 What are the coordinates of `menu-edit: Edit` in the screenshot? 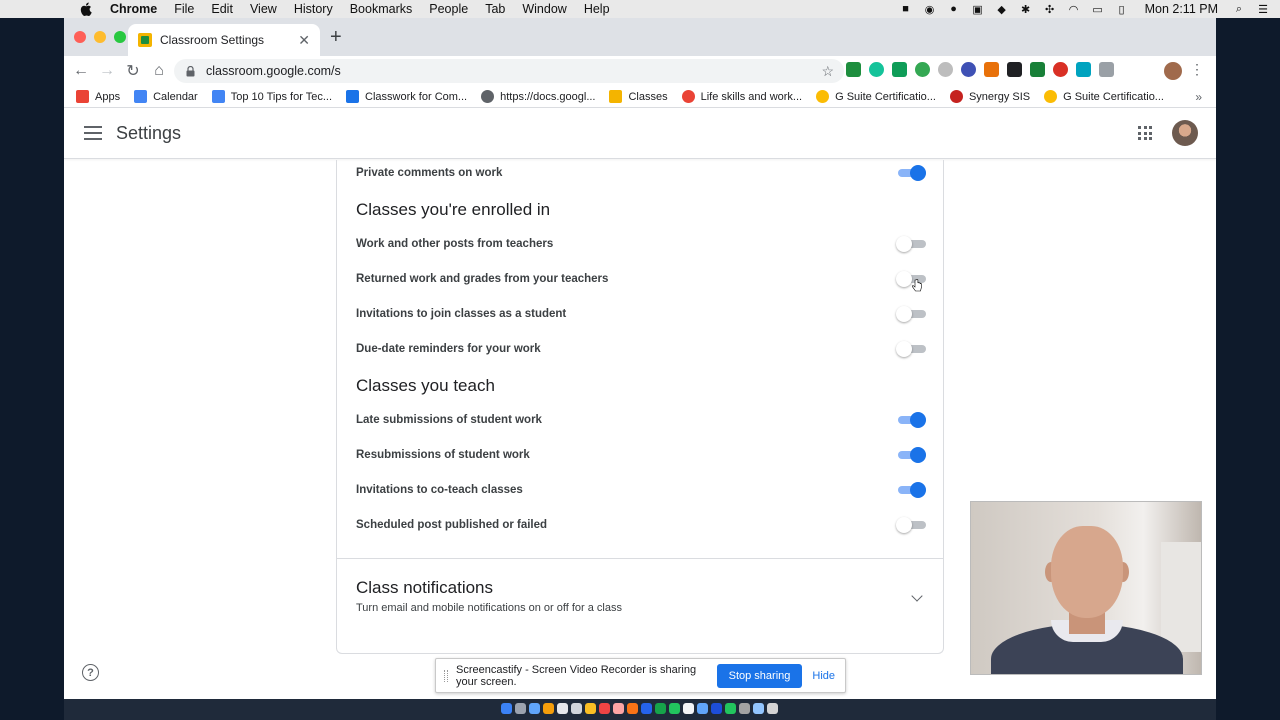 It's located at (222, 9).